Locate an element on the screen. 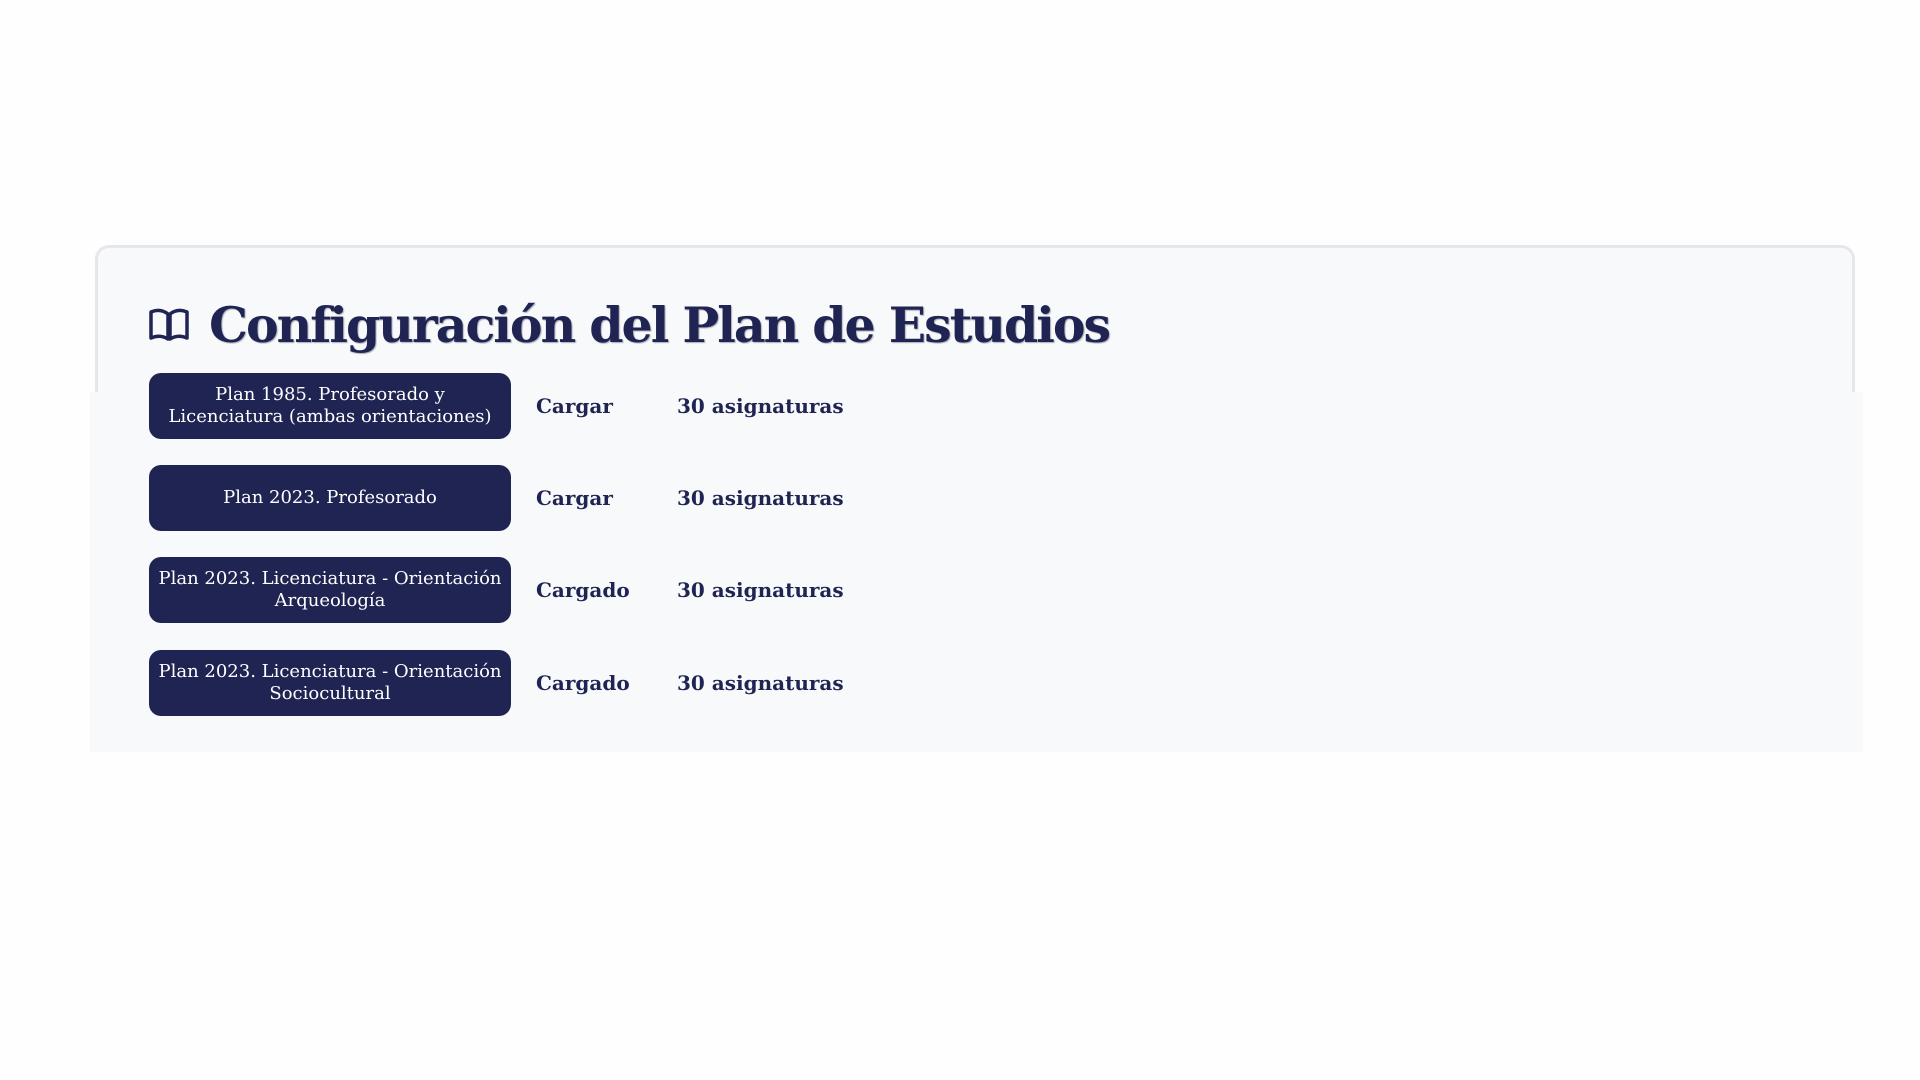 The image size is (1920, 1080). book-open-icon is located at coordinates (169, 324).